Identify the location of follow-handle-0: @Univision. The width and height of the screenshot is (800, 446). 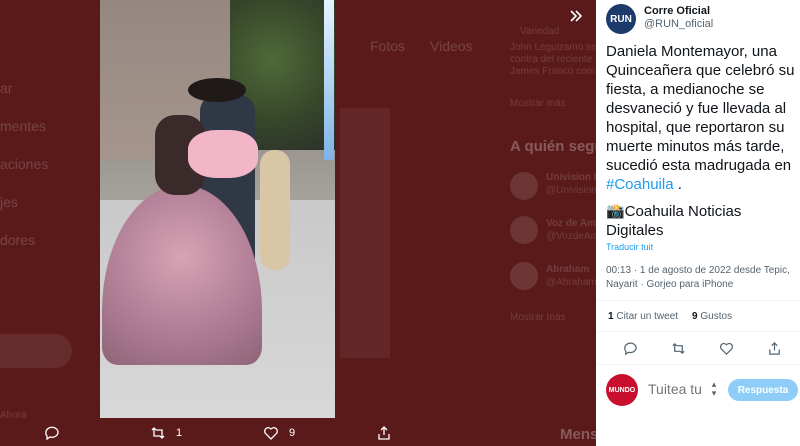
(571, 190).